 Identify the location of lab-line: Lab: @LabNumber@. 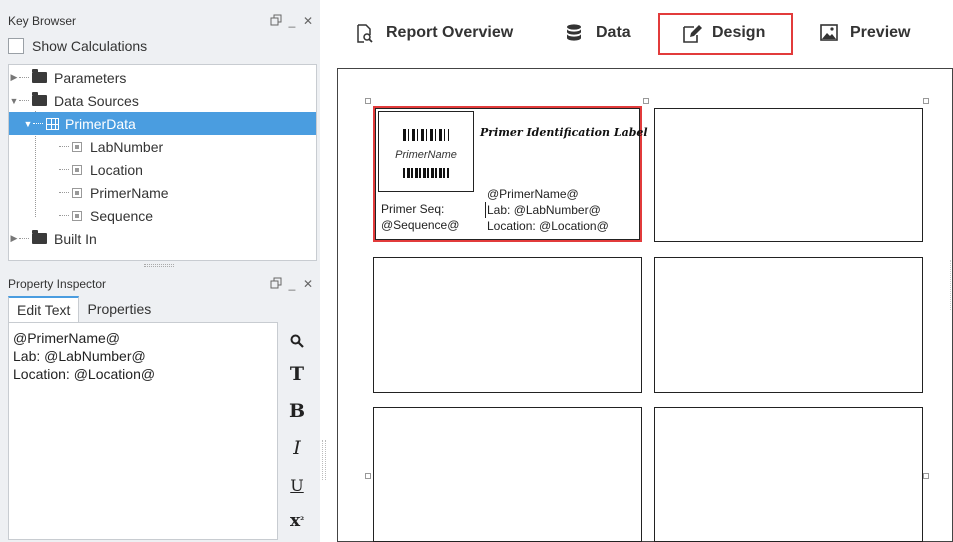
(547, 210).